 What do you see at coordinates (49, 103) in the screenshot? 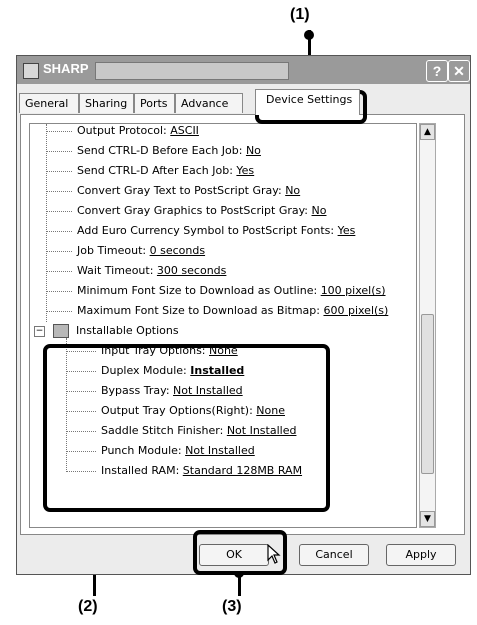
I see `tab-general: General` at bounding box center [49, 103].